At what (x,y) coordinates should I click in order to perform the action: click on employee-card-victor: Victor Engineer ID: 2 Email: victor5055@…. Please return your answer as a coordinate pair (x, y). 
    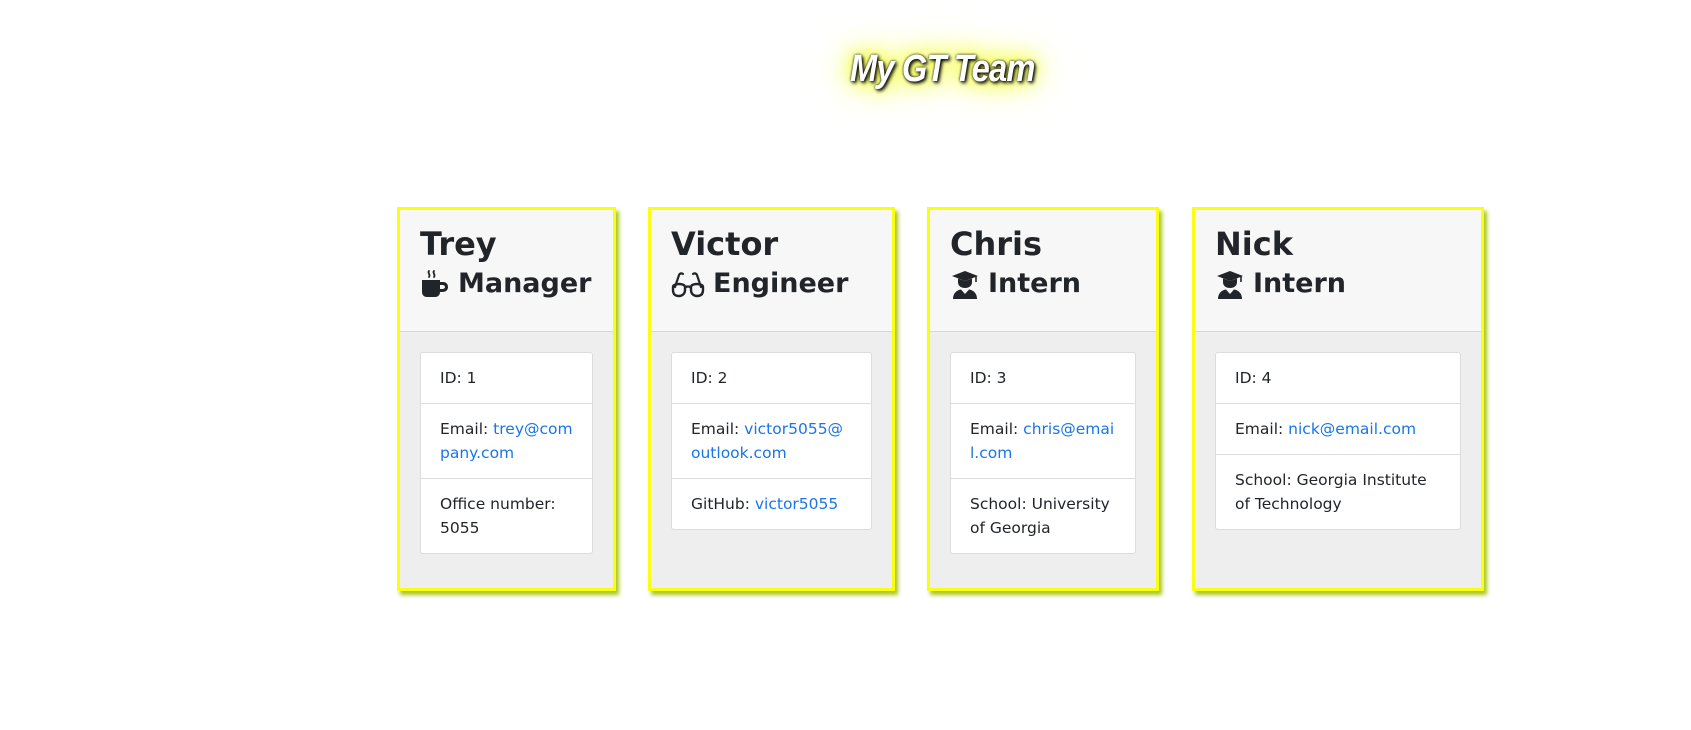
    Looking at the image, I should click on (771, 399).